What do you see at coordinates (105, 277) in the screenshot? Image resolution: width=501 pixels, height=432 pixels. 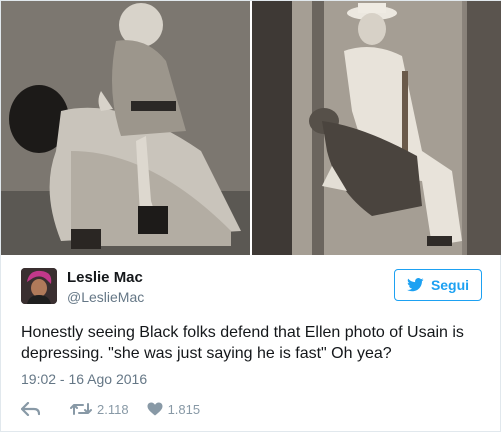 I see `author-display-name: Leslie Mac` at bounding box center [105, 277].